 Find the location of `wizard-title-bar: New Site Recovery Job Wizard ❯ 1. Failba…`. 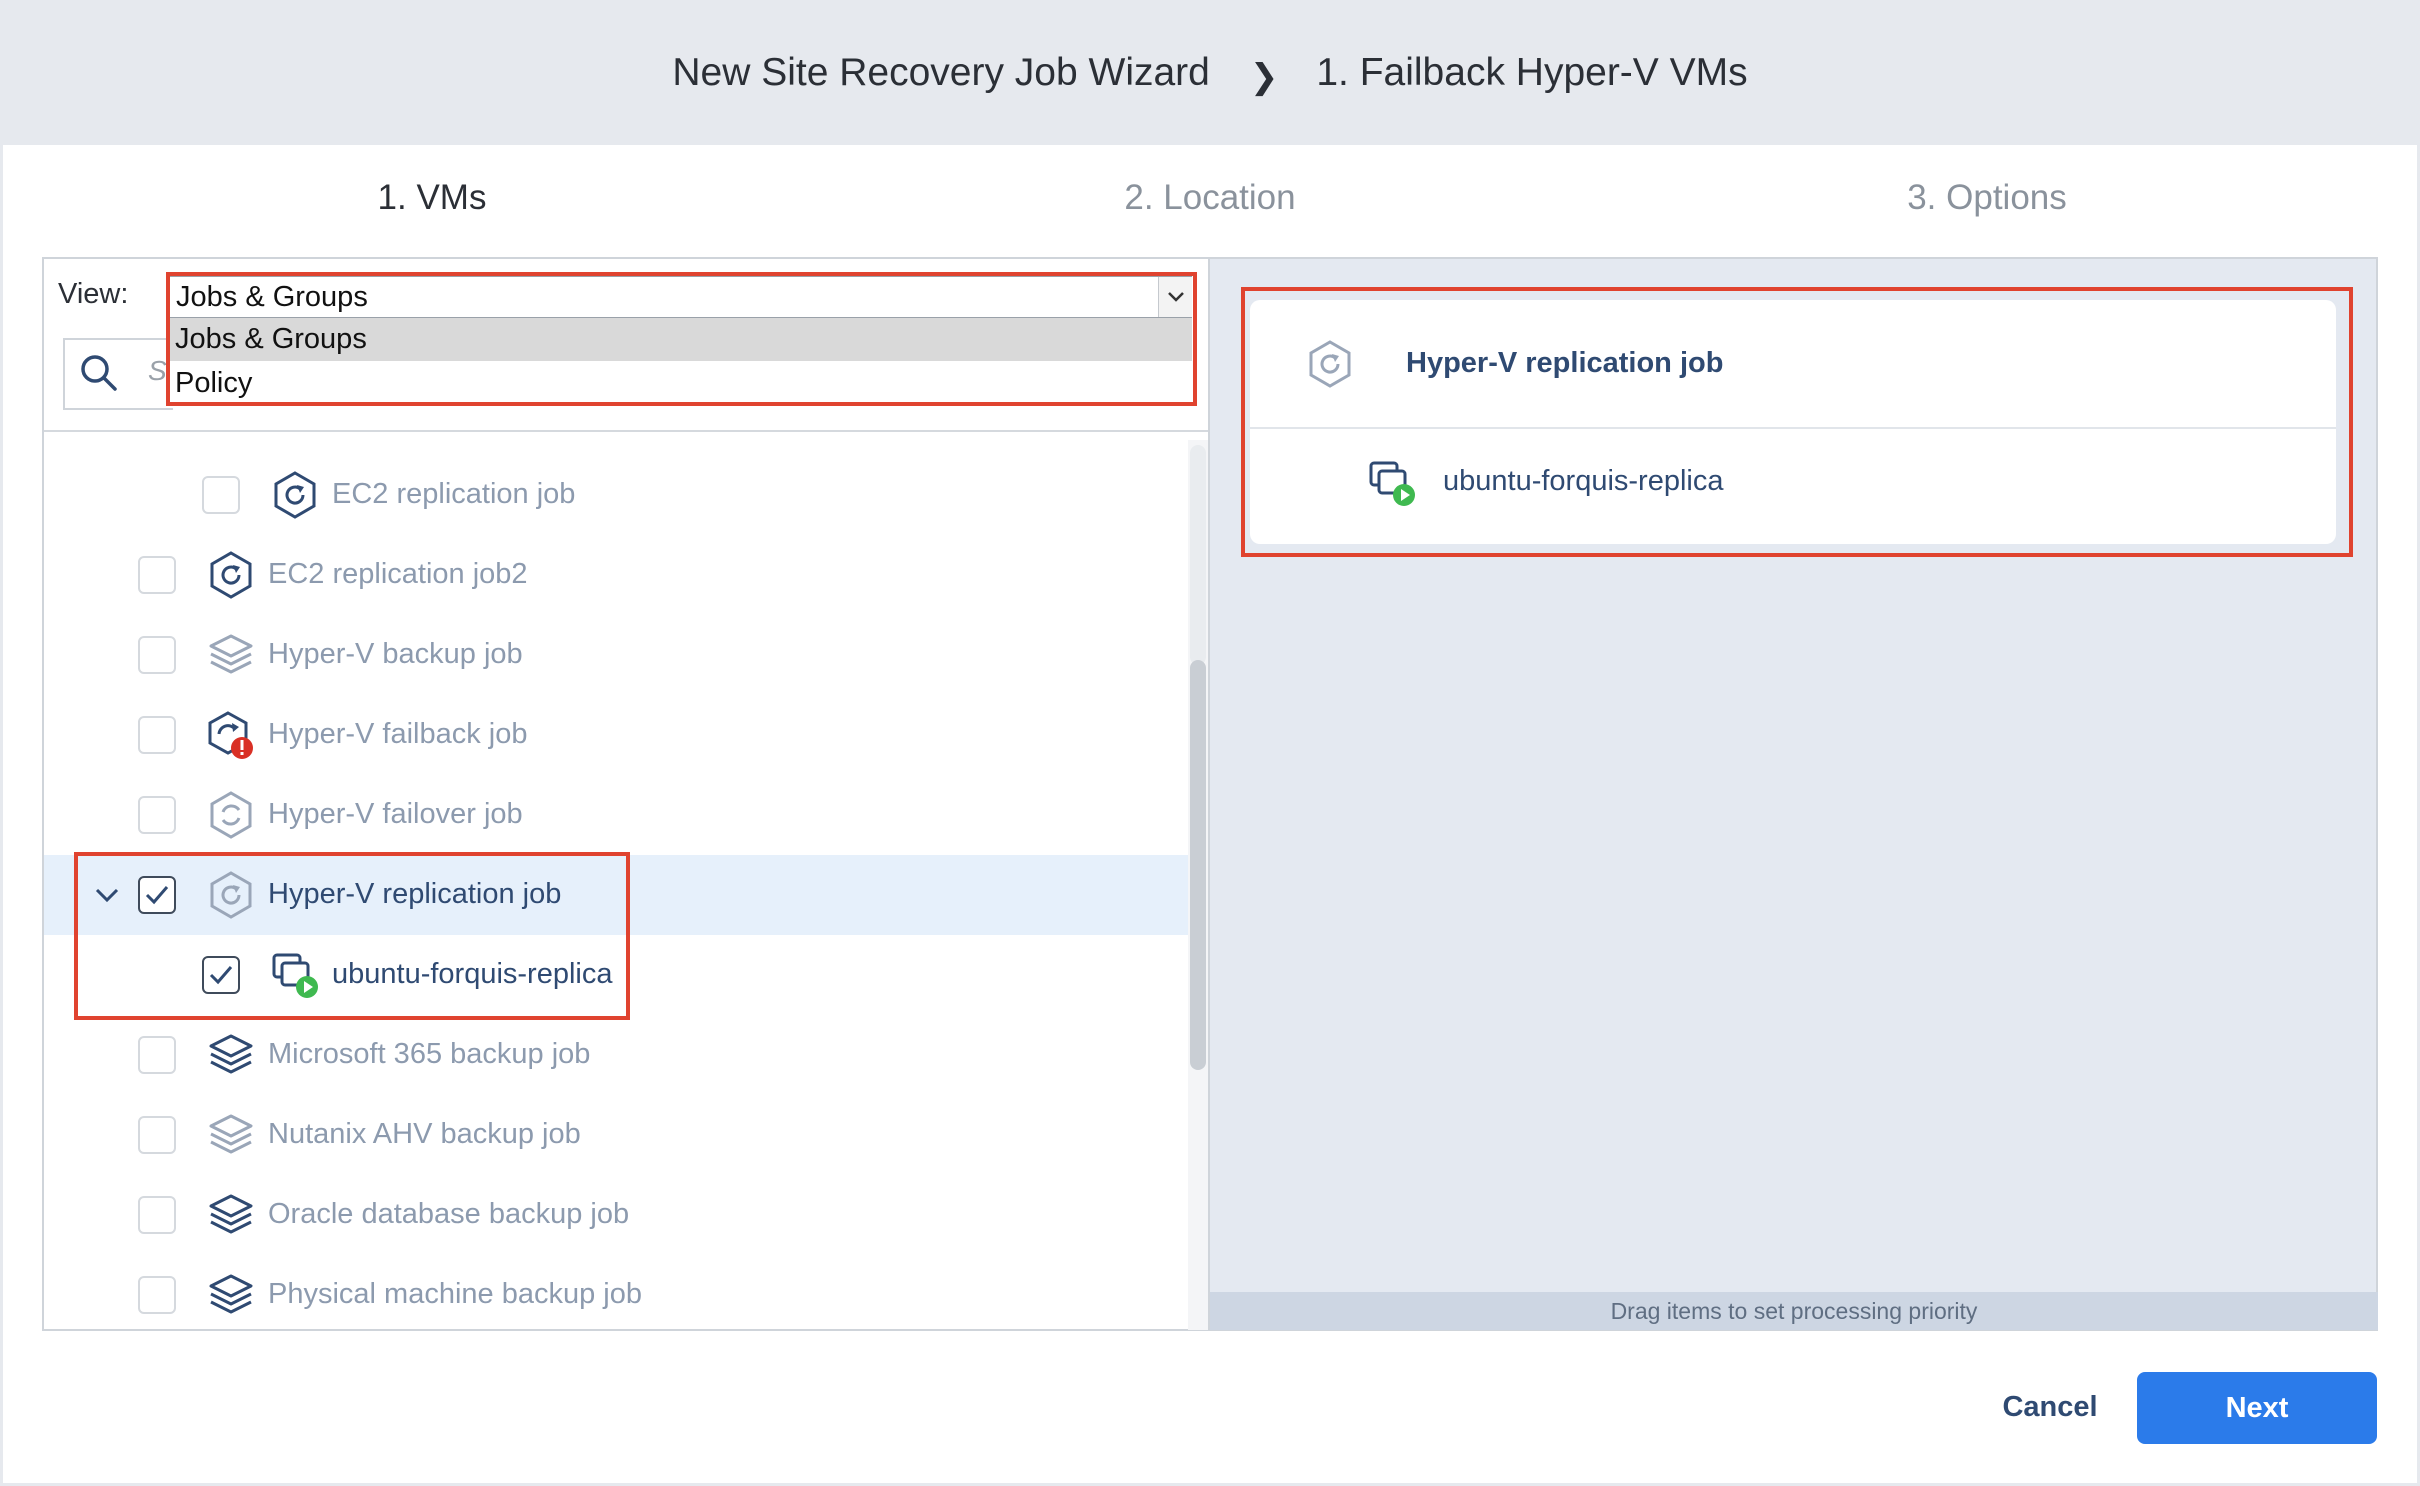

wizard-title-bar: New Site Recovery Job Wizard ❯ 1. Failba… is located at coordinates (1210, 72).